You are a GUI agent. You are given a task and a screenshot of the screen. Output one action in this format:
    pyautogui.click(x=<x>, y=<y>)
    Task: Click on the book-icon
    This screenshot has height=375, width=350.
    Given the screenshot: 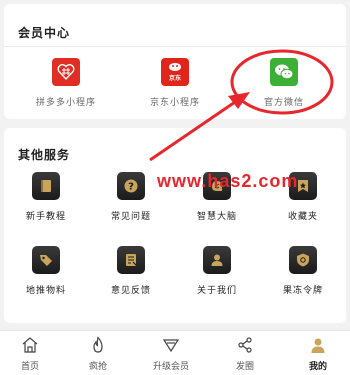 What is the action you would take?
    pyautogui.click(x=46, y=186)
    